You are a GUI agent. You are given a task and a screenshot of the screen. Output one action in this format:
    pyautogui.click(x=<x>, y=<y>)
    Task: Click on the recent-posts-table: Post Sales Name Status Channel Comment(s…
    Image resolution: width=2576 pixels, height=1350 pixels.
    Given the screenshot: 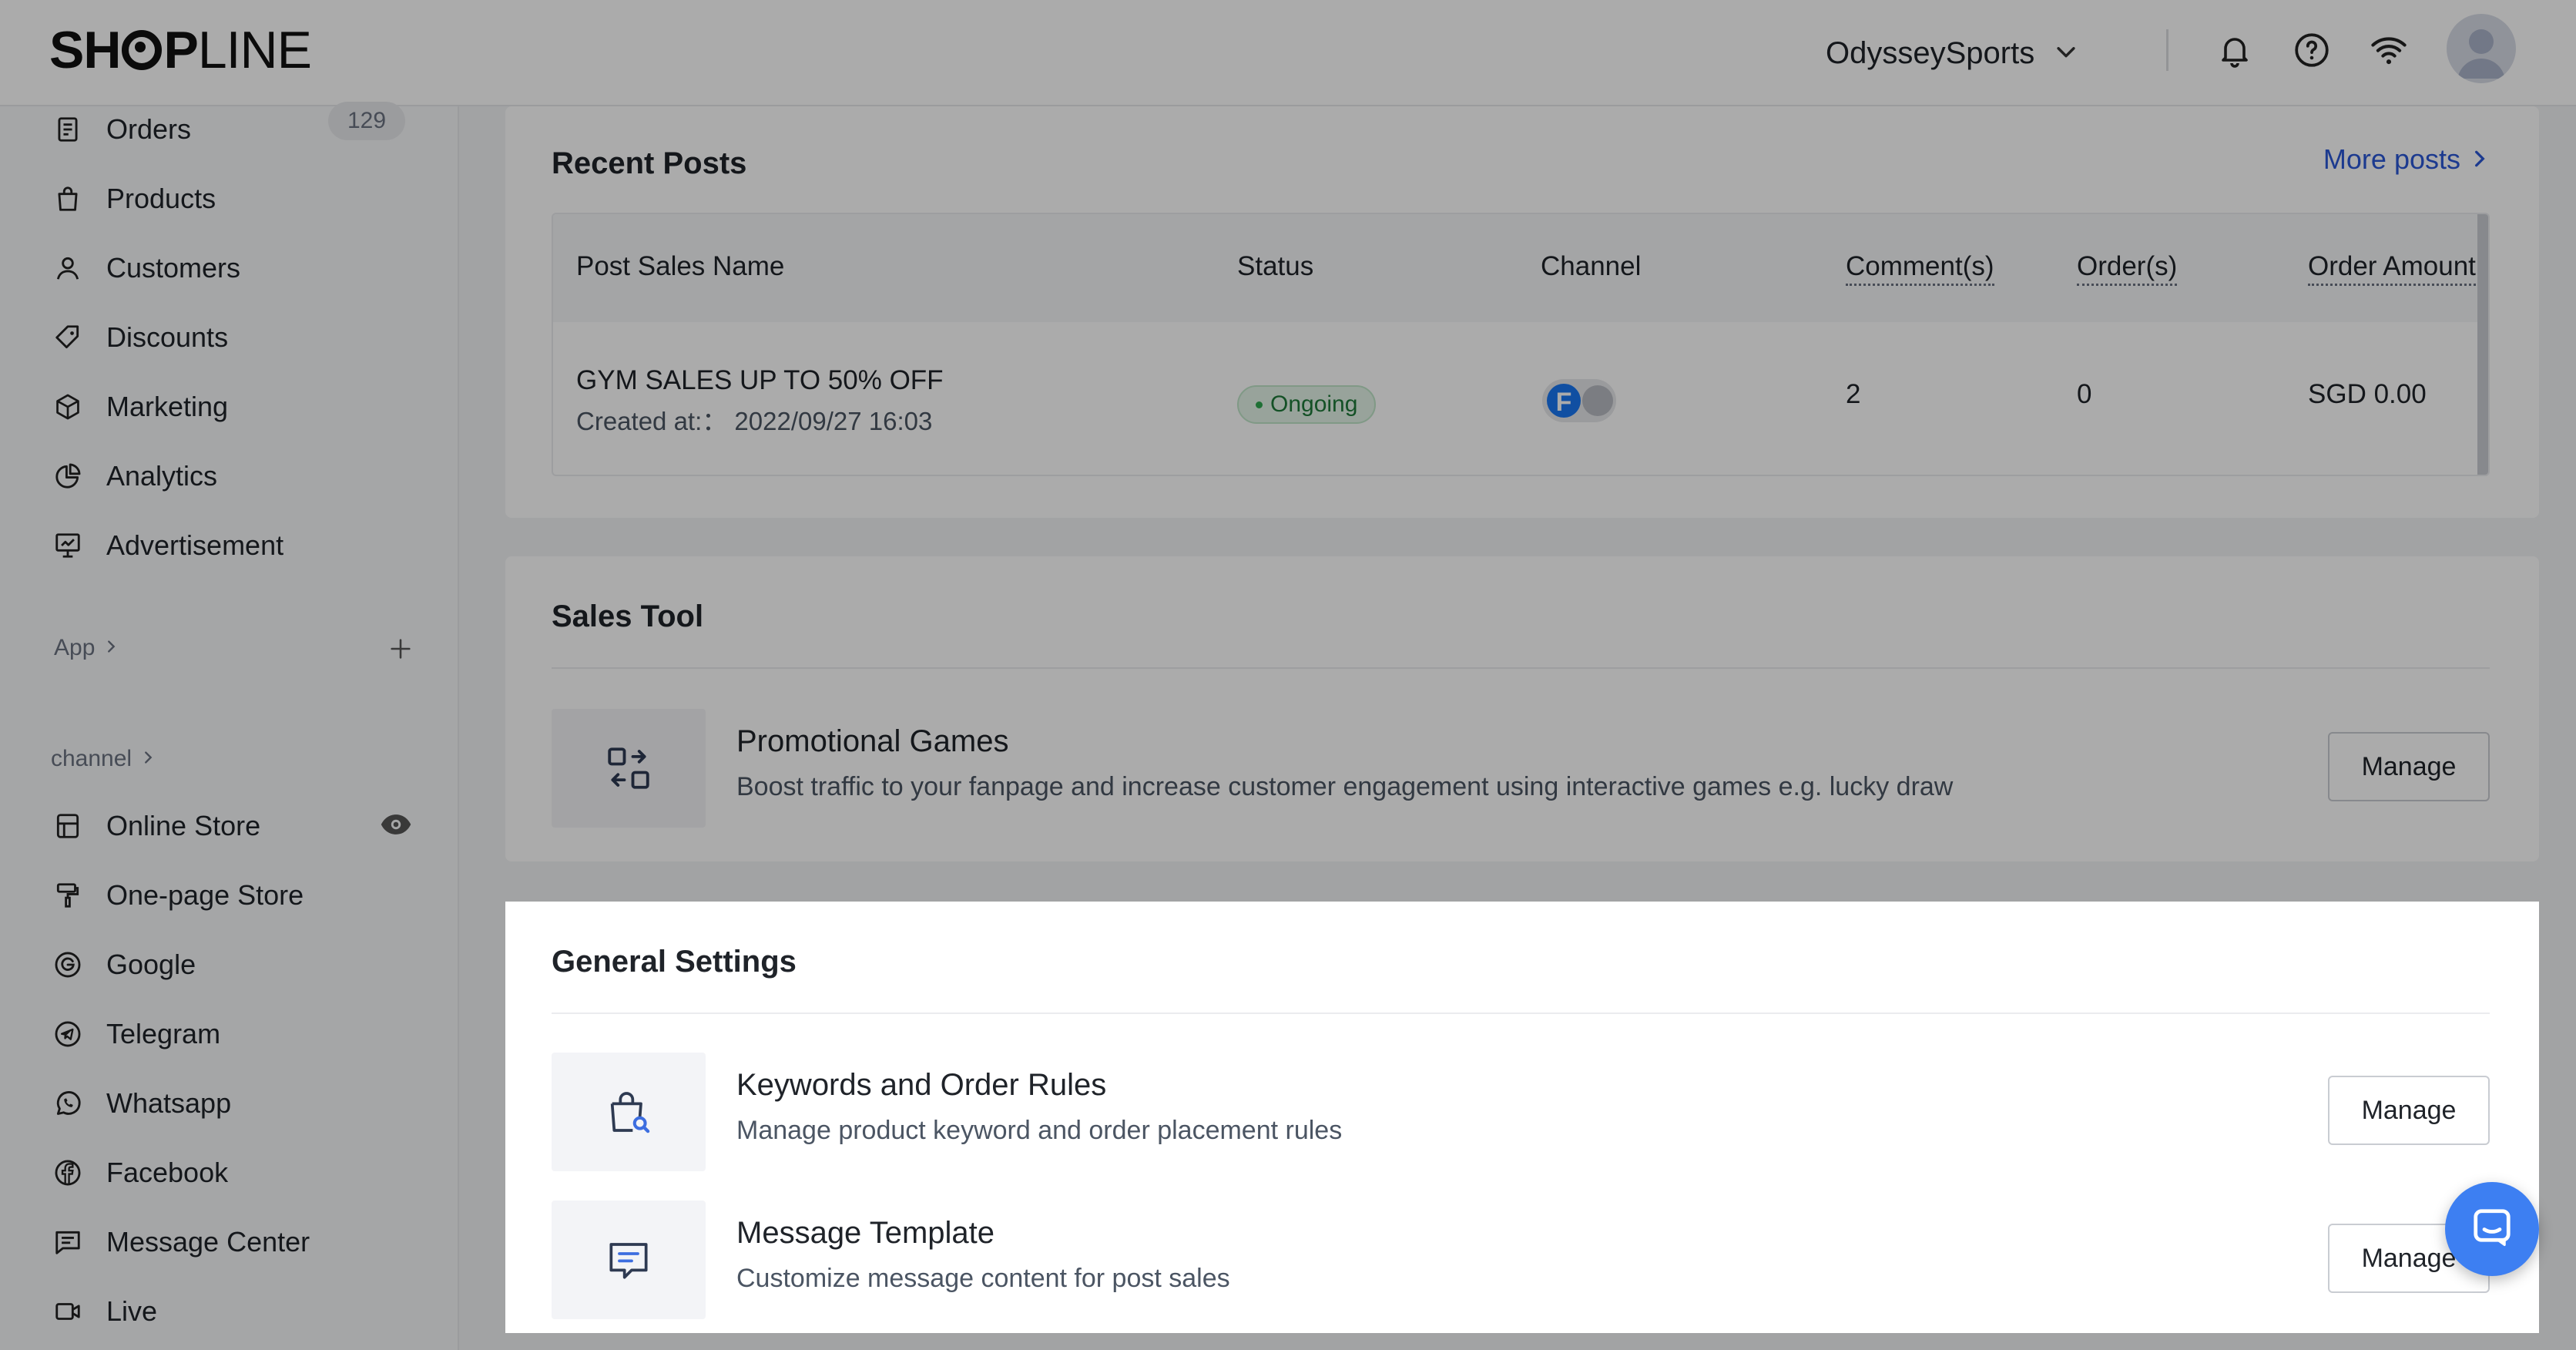 What is the action you would take?
    pyautogui.click(x=1521, y=344)
    